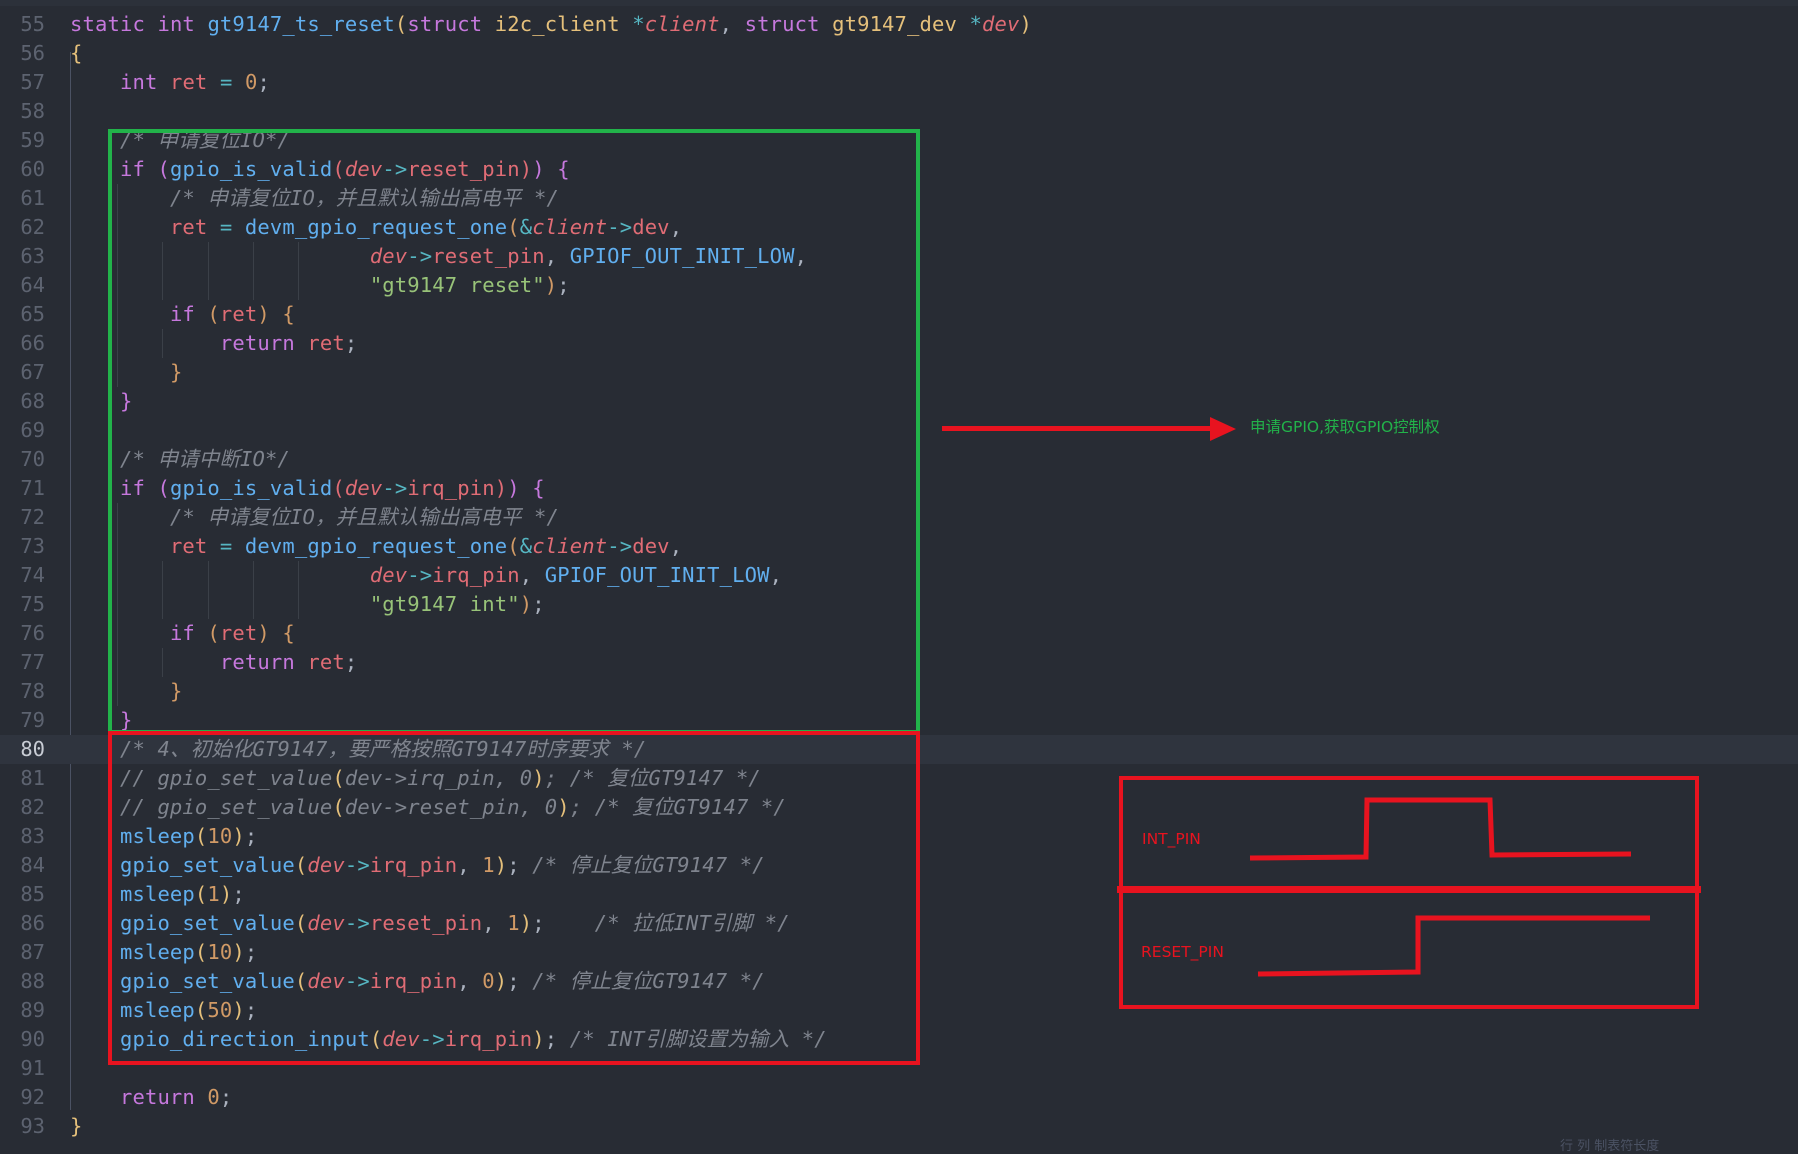 This screenshot has width=1798, height=1154. I want to click on reset-pin-waveform, so click(1453, 946).